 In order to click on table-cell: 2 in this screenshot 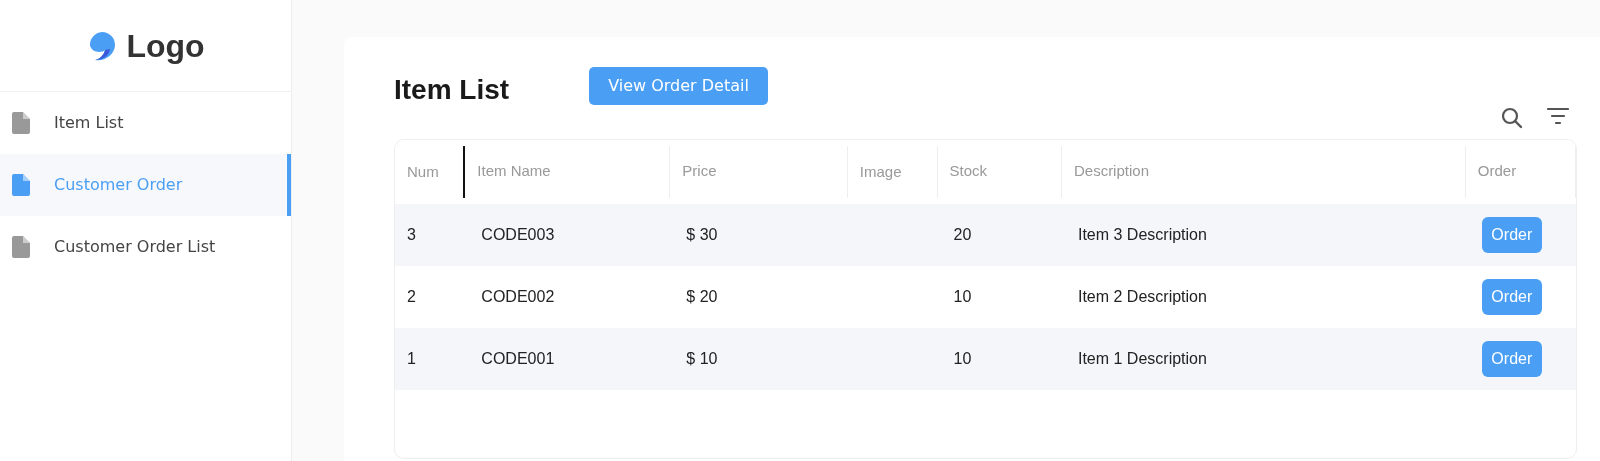, I will do `click(411, 296)`.